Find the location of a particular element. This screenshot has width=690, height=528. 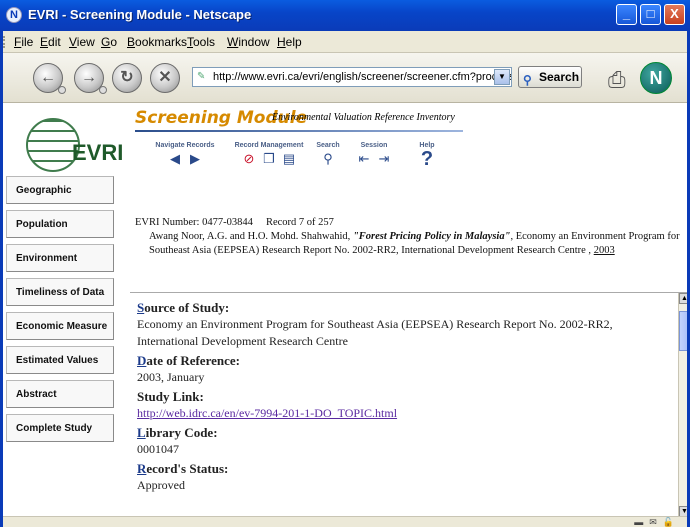

record-position: Record 7 of 257 is located at coordinates (299, 222).